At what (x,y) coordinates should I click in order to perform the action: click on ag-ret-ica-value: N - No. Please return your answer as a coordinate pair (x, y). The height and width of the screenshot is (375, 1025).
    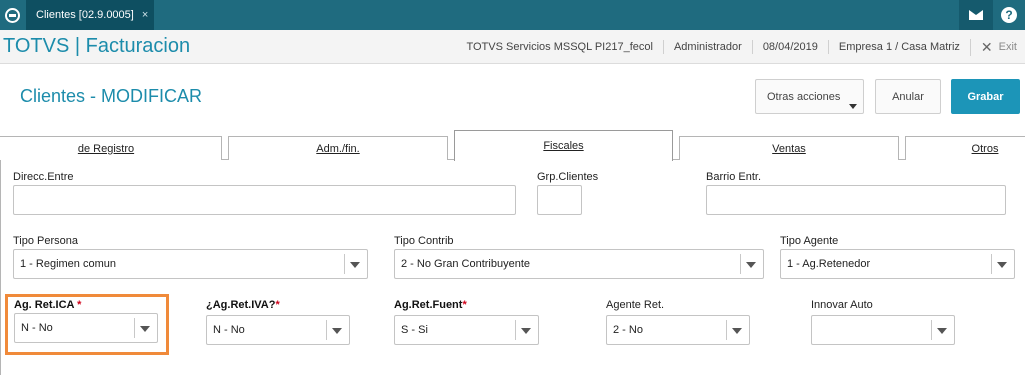
    Looking at the image, I should click on (37, 328).